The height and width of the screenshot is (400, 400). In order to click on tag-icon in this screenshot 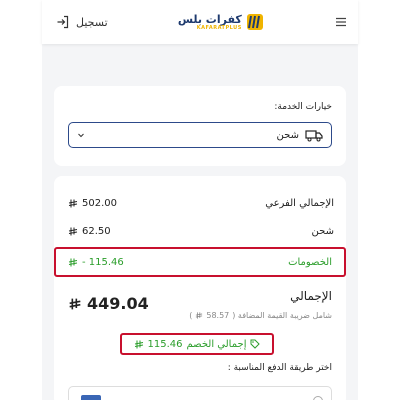, I will do `click(255, 344)`.